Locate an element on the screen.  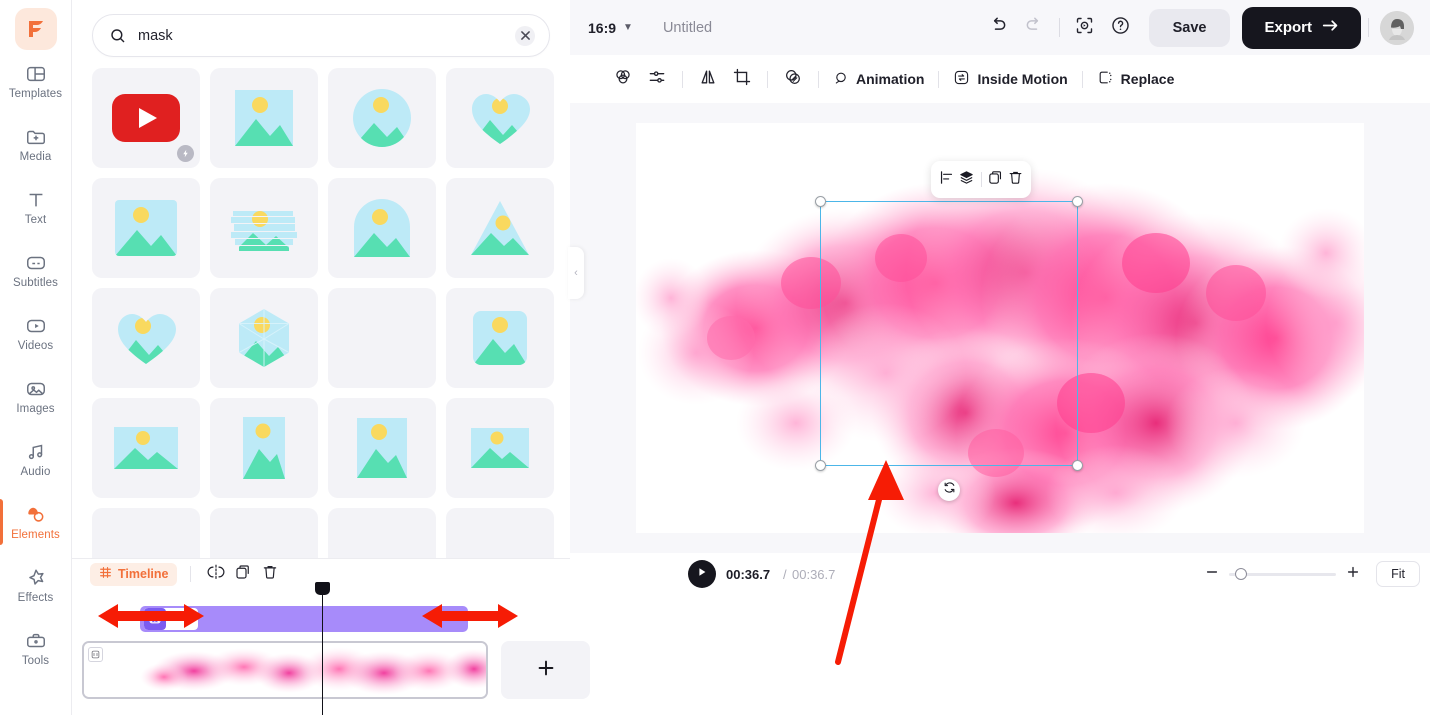
sidebar-item-effects: Effects is located at coordinates (36, 585).